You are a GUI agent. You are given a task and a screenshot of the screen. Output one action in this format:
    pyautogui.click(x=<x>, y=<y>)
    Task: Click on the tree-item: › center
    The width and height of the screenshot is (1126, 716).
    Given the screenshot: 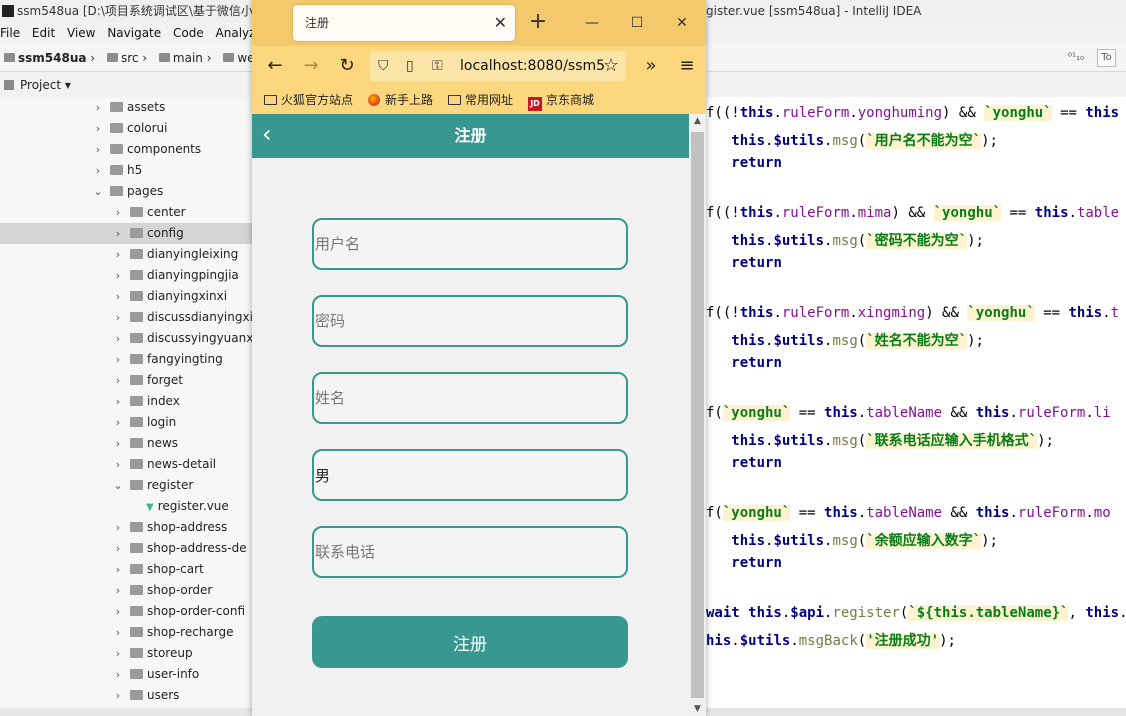 What is the action you would take?
    pyautogui.click(x=126, y=212)
    